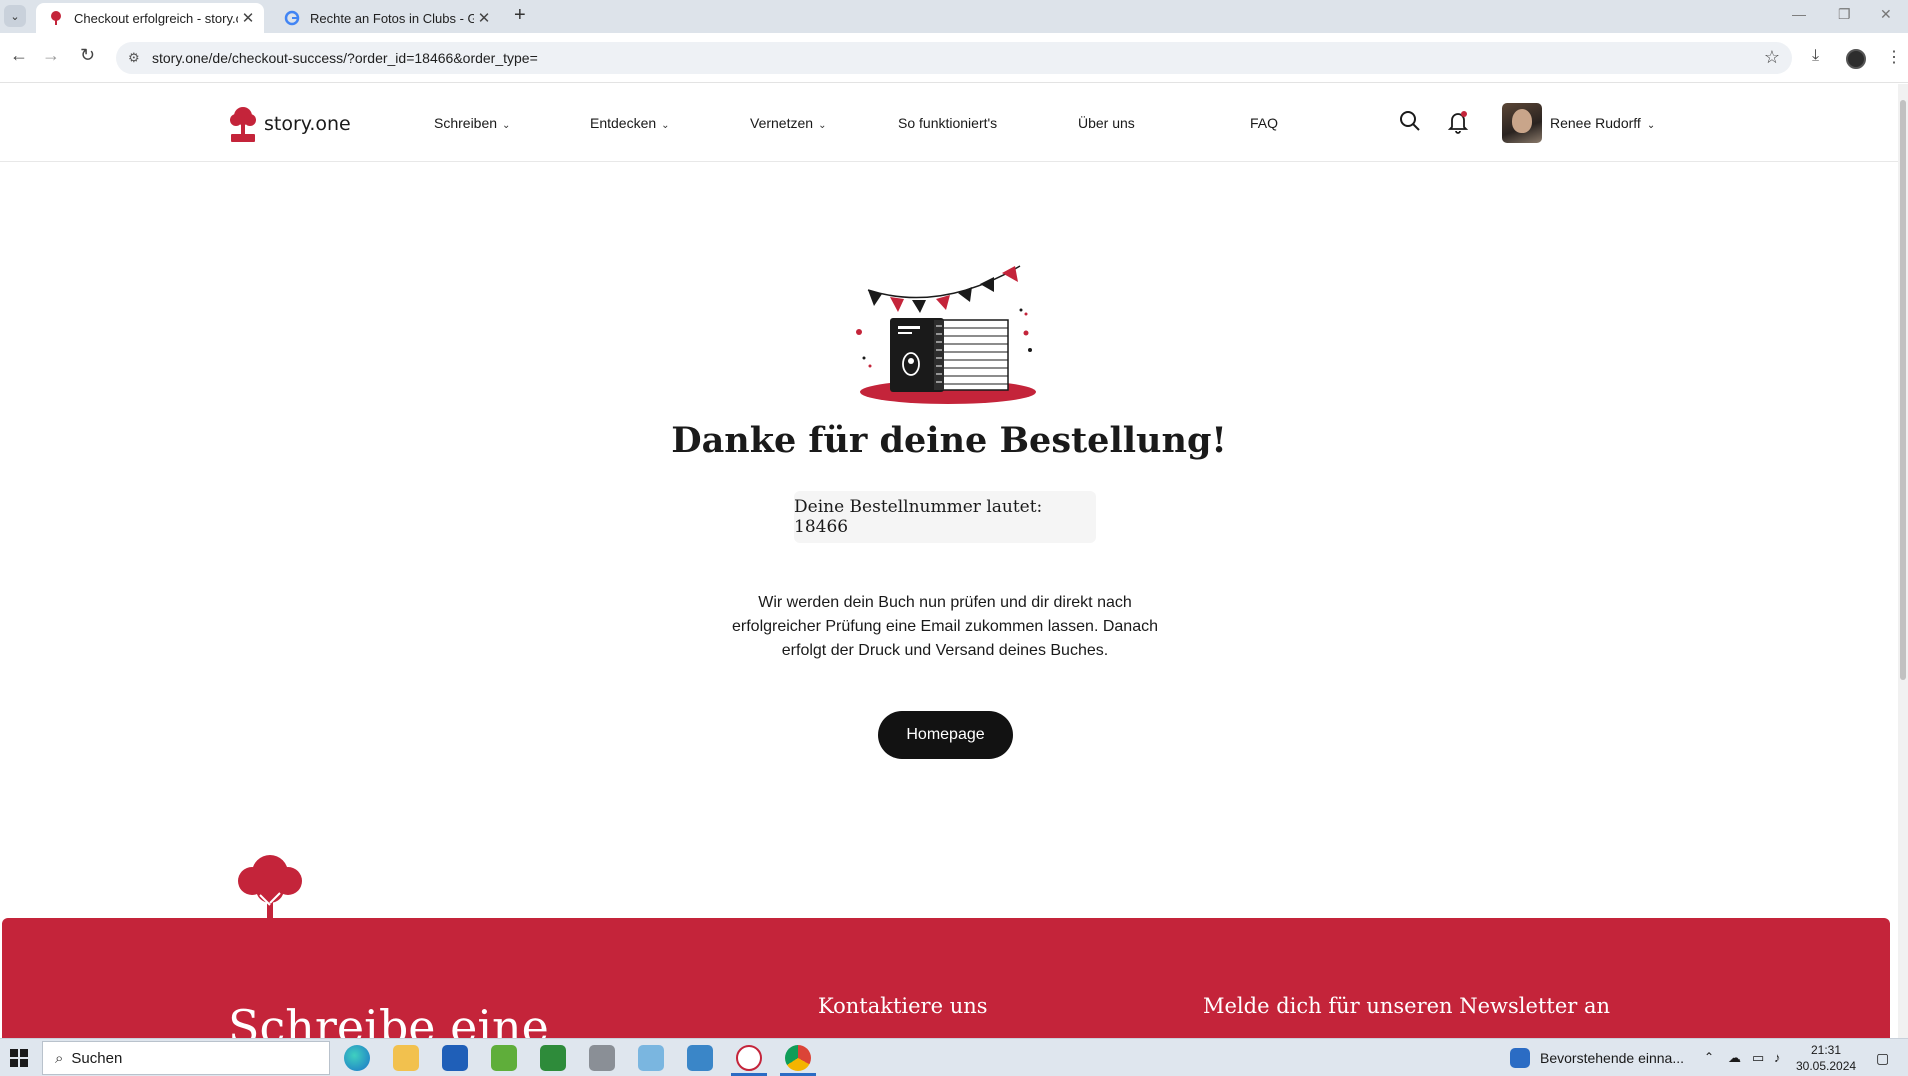  What do you see at coordinates (455, 1058) in the screenshot?
I see `store-icon` at bounding box center [455, 1058].